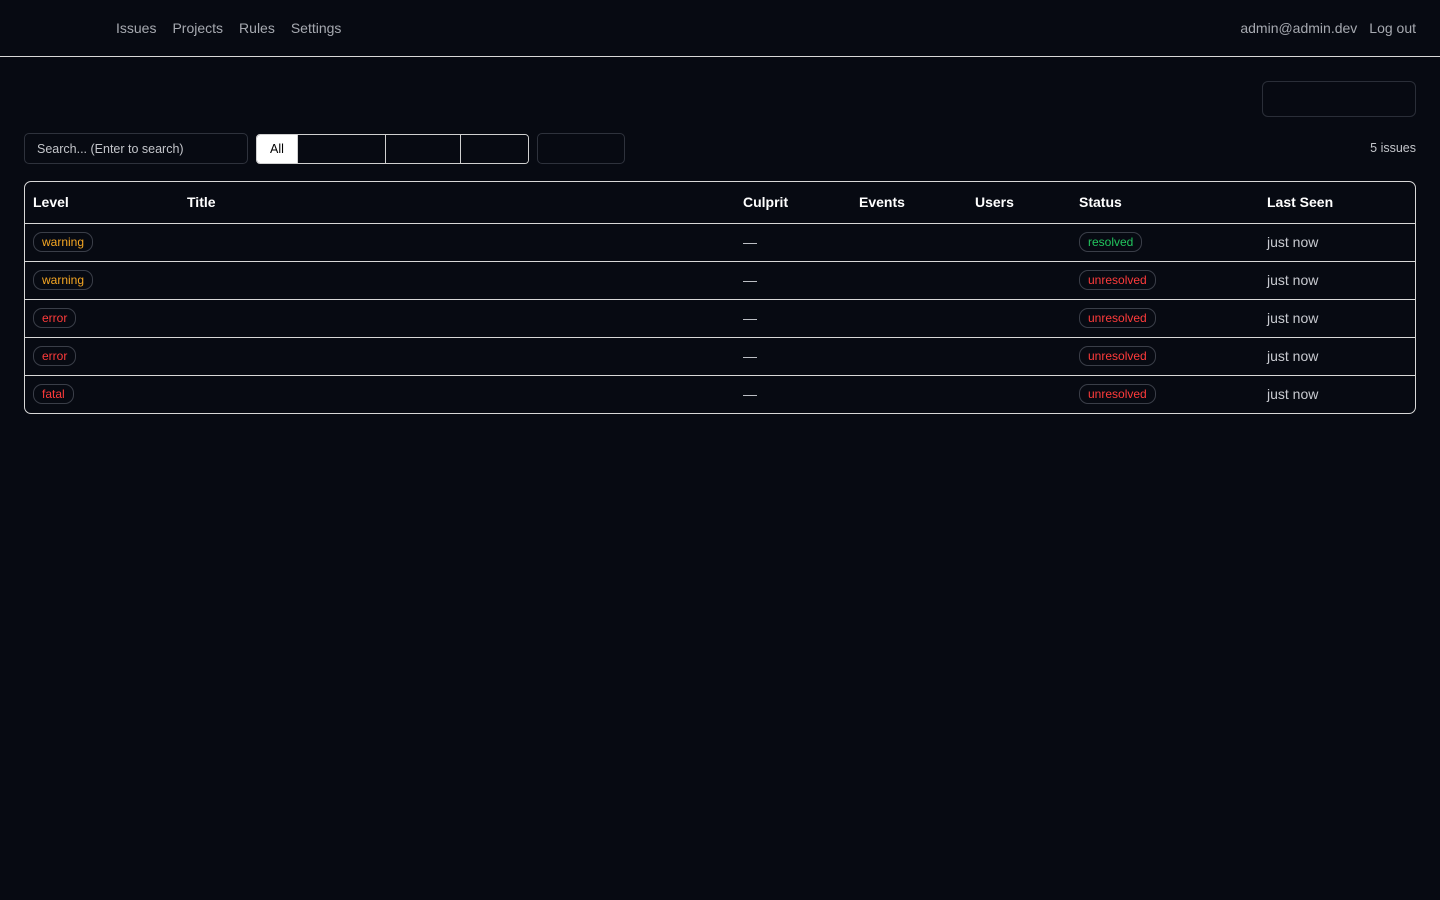  What do you see at coordinates (1111, 242) in the screenshot?
I see `status-badge: resolved` at bounding box center [1111, 242].